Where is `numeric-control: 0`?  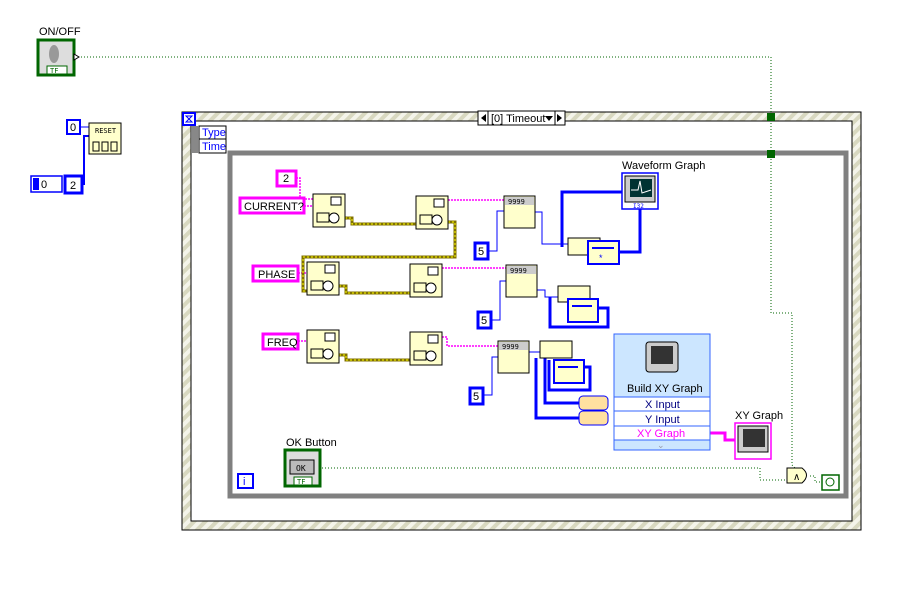
numeric-control: 0 is located at coordinates (46, 184).